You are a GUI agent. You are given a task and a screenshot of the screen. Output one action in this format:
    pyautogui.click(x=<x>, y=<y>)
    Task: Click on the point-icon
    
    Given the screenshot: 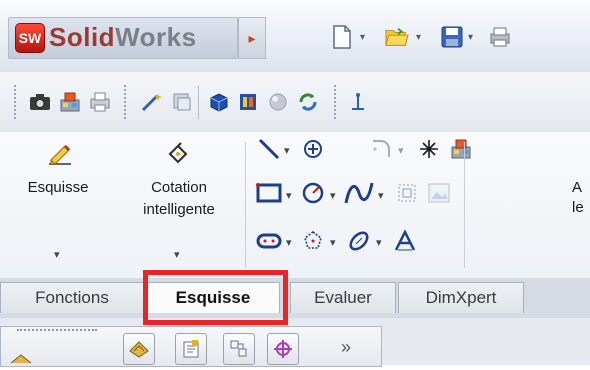 What is the action you would take?
    pyautogui.click(x=429, y=149)
    